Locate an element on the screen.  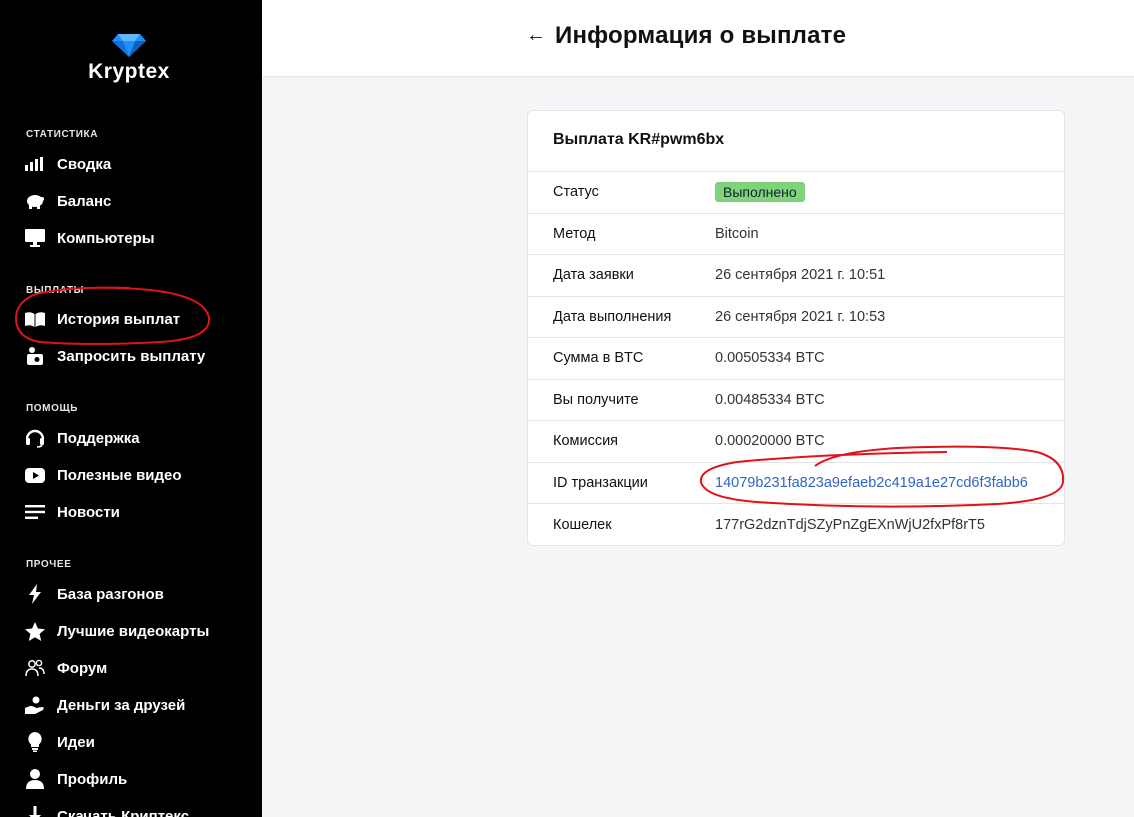
sidebar-item-label: Полезные видео is located at coordinates (119, 475).